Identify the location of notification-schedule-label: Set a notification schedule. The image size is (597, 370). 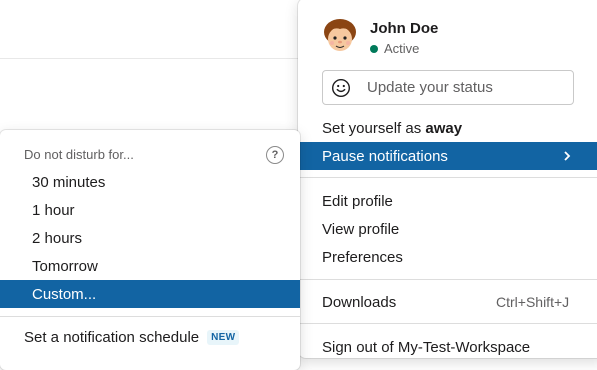
(112, 337).